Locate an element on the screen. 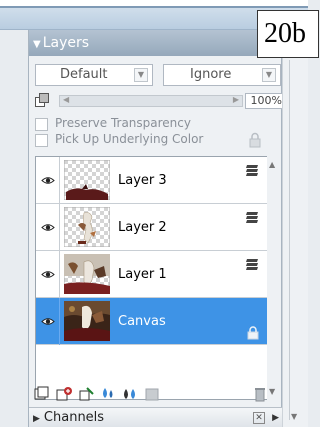  opacity-row: ◀ ▶ 100% is located at coordinates (160, 101).